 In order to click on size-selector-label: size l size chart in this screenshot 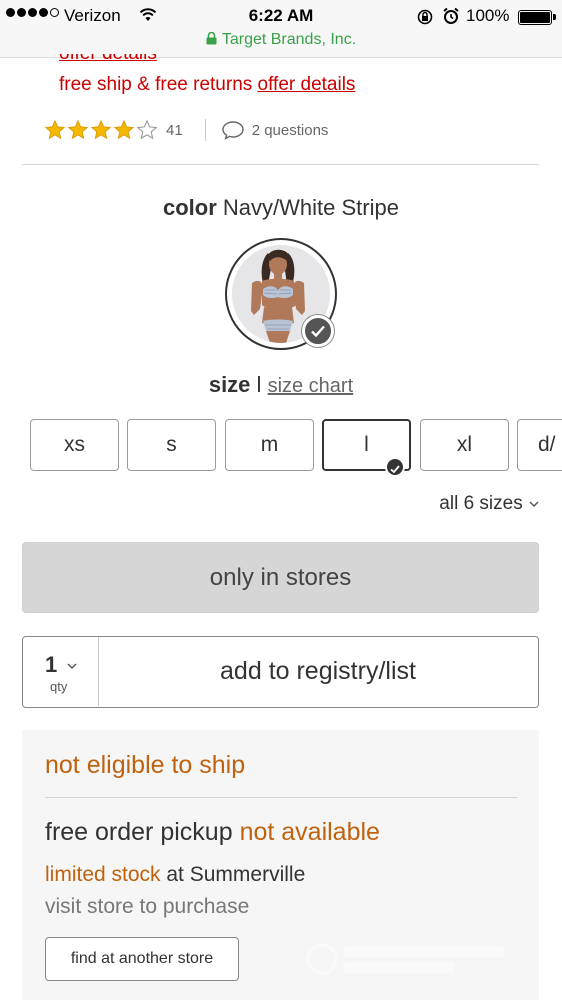, I will do `click(281, 385)`.